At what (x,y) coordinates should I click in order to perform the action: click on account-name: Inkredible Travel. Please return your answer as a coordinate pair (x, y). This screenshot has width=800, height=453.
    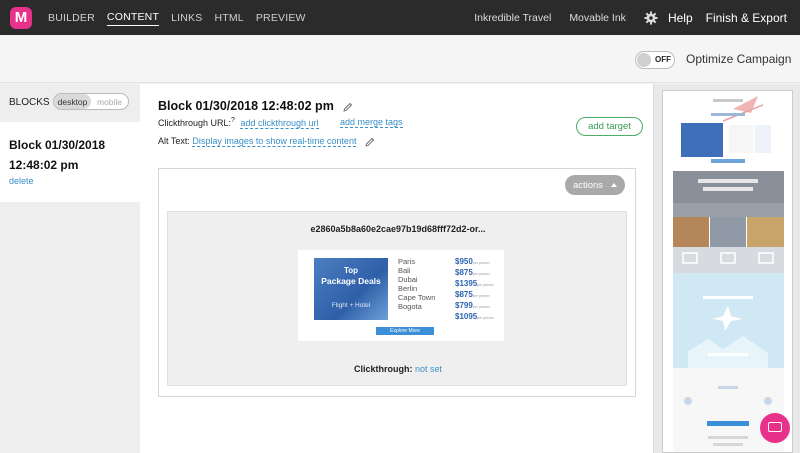
    Looking at the image, I should click on (512, 18).